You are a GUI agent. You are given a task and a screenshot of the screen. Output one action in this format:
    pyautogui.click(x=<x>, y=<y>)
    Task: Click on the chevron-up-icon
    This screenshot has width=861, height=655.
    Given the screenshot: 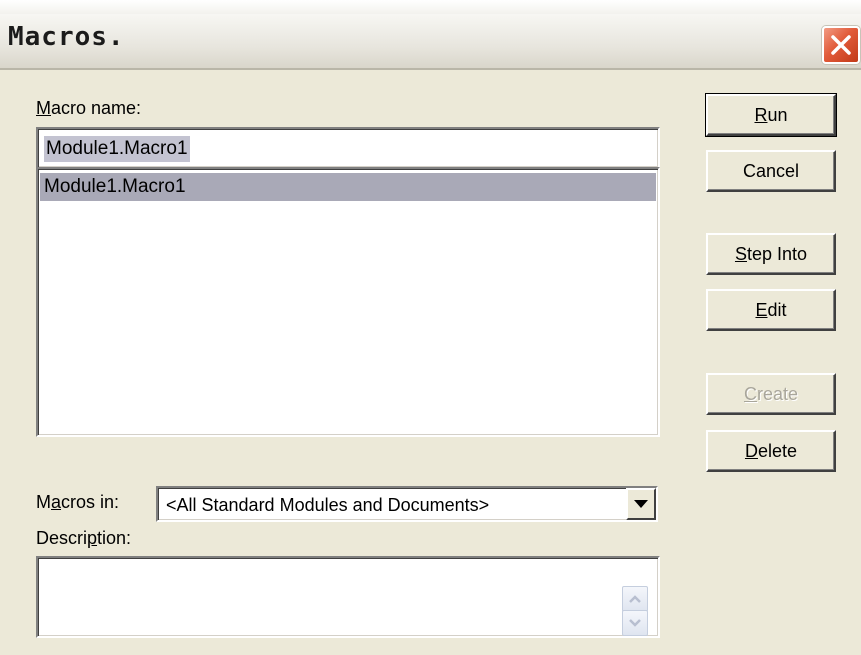 What is the action you would take?
    pyautogui.click(x=635, y=599)
    